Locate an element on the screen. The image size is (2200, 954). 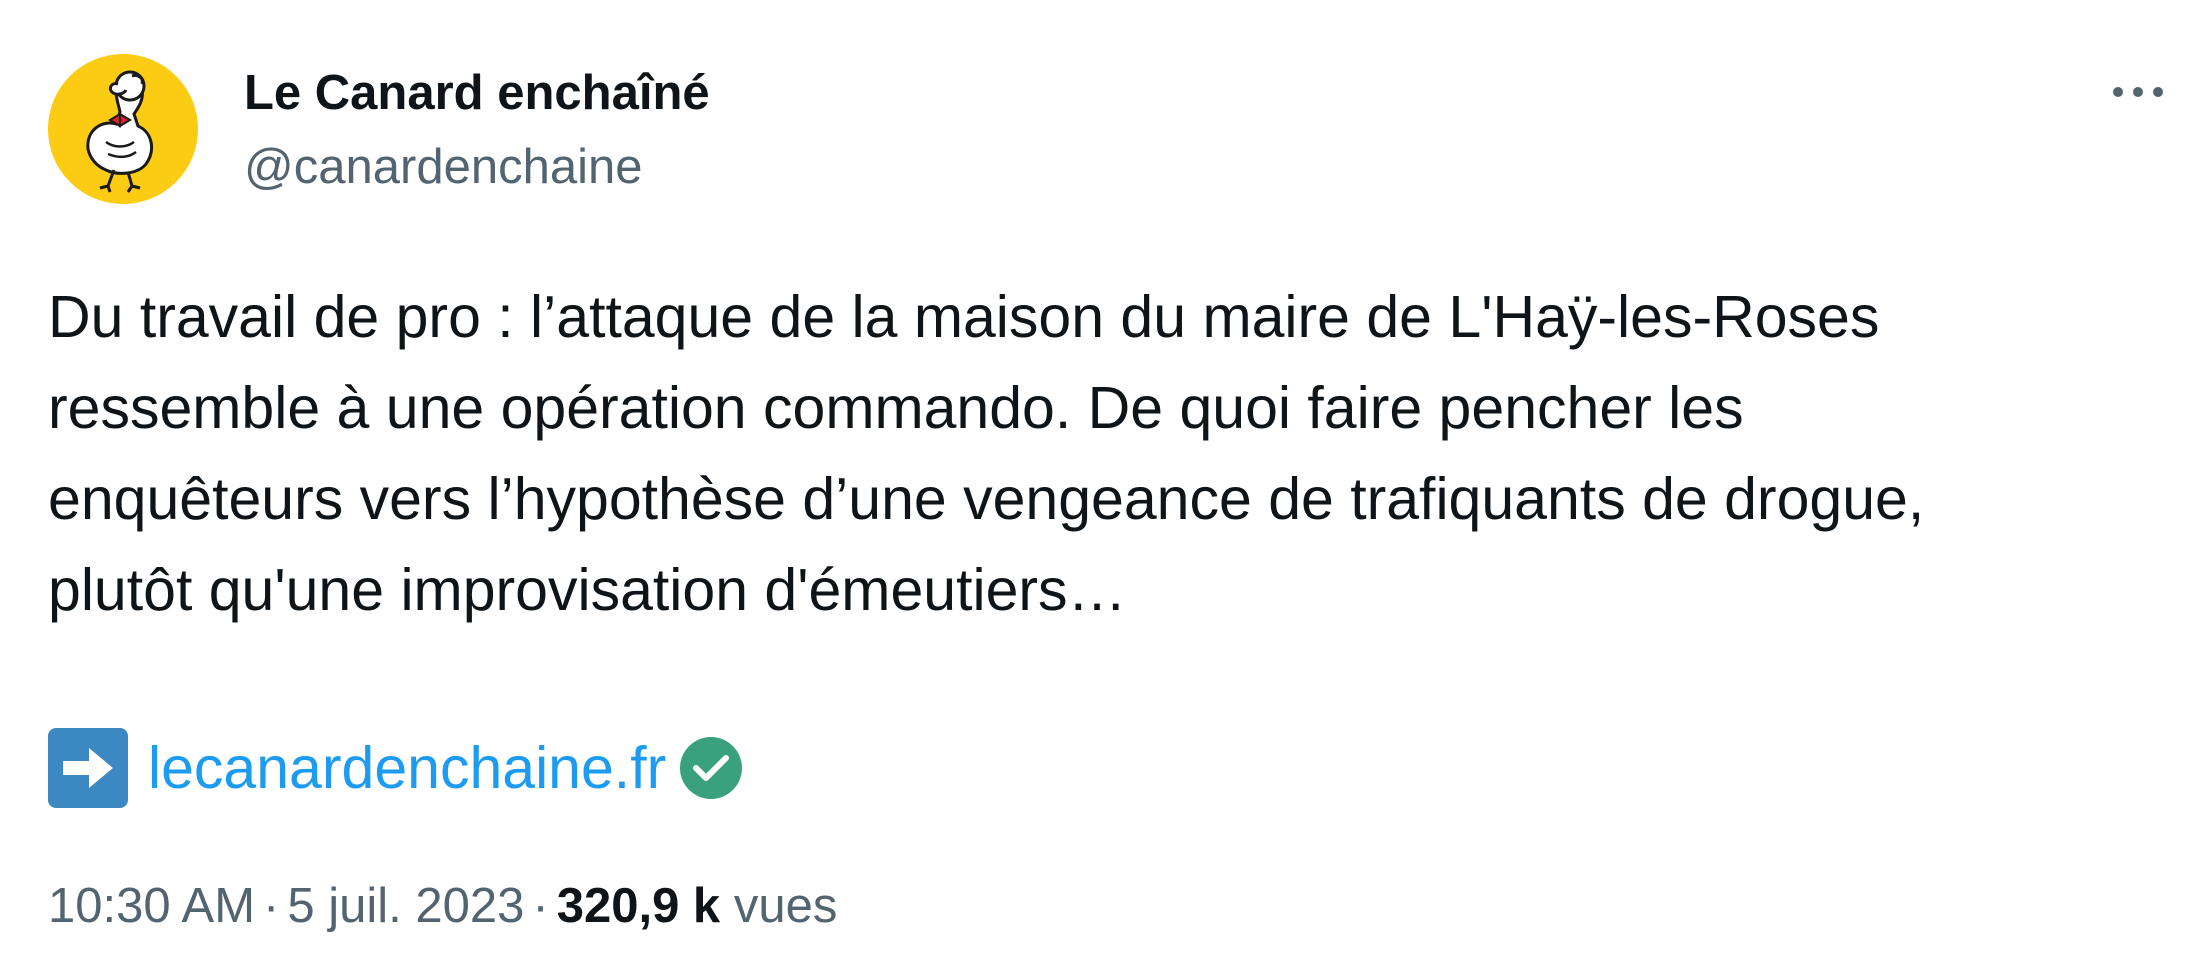
tweet-link: lecanardenchaine.fr is located at coordinates (407, 768).